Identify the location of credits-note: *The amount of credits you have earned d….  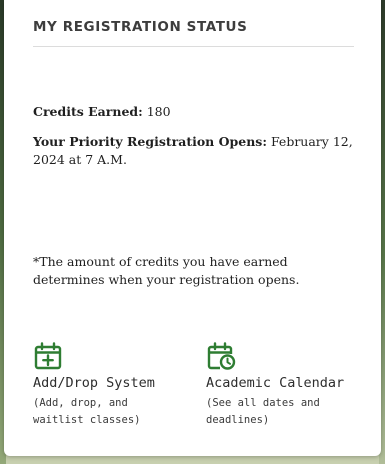
(166, 270).